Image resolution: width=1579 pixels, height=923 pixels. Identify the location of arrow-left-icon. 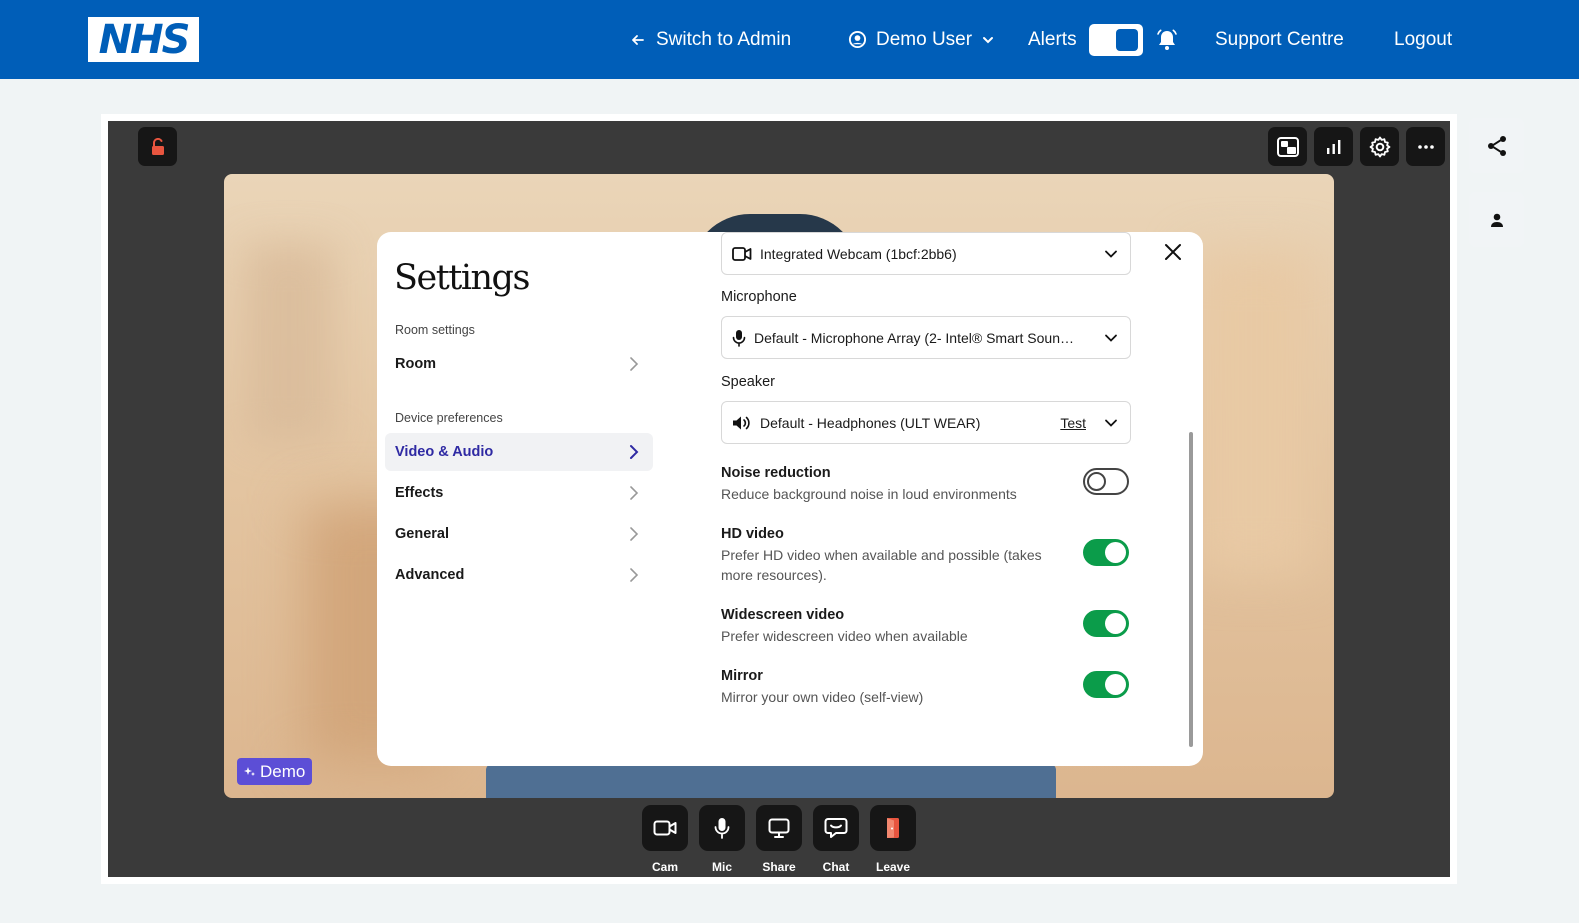
(638, 39).